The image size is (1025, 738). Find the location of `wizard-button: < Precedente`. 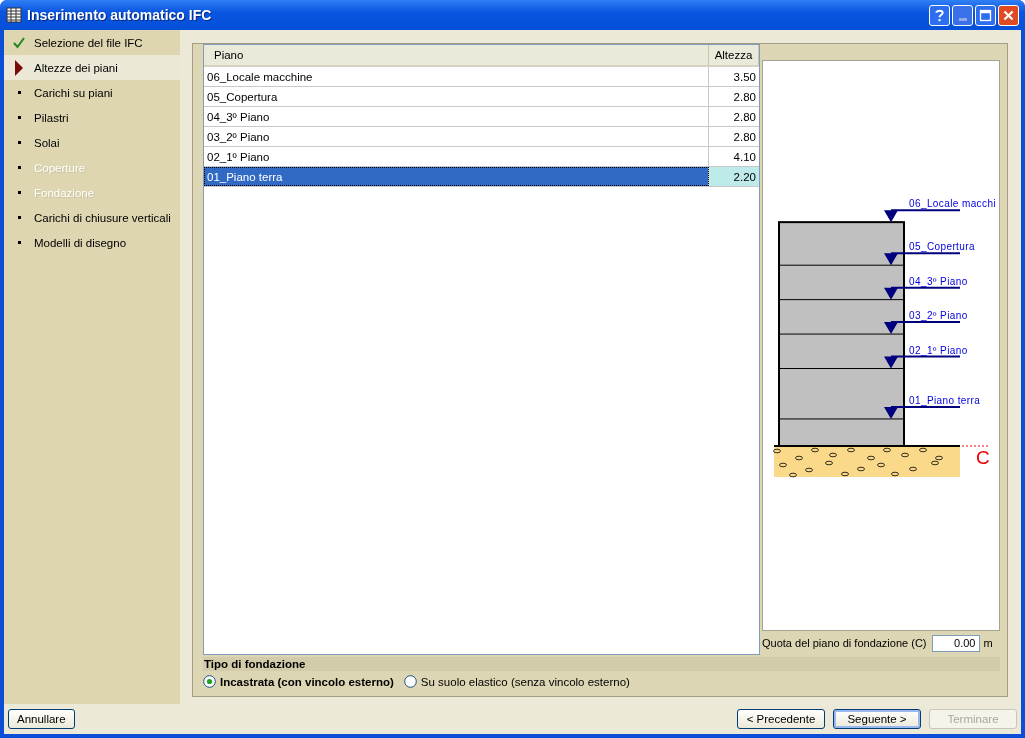

wizard-button: < Precedente is located at coordinates (781, 719).